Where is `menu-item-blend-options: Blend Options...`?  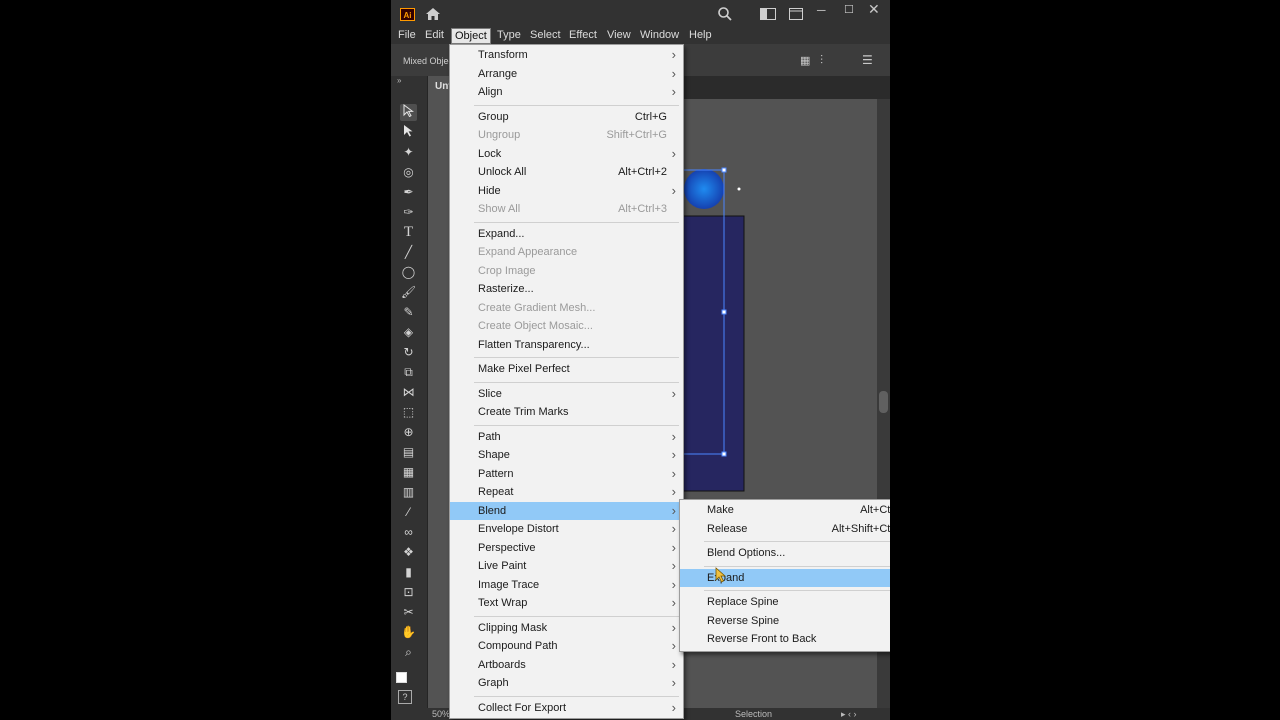 menu-item-blend-options: Blend Options... is located at coordinates (785, 553).